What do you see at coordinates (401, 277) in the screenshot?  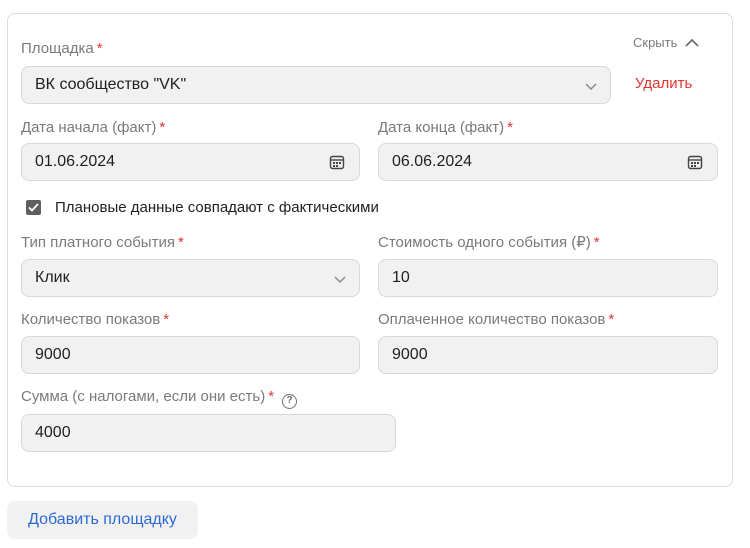 I see `event-cost-value: 10` at bounding box center [401, 277].